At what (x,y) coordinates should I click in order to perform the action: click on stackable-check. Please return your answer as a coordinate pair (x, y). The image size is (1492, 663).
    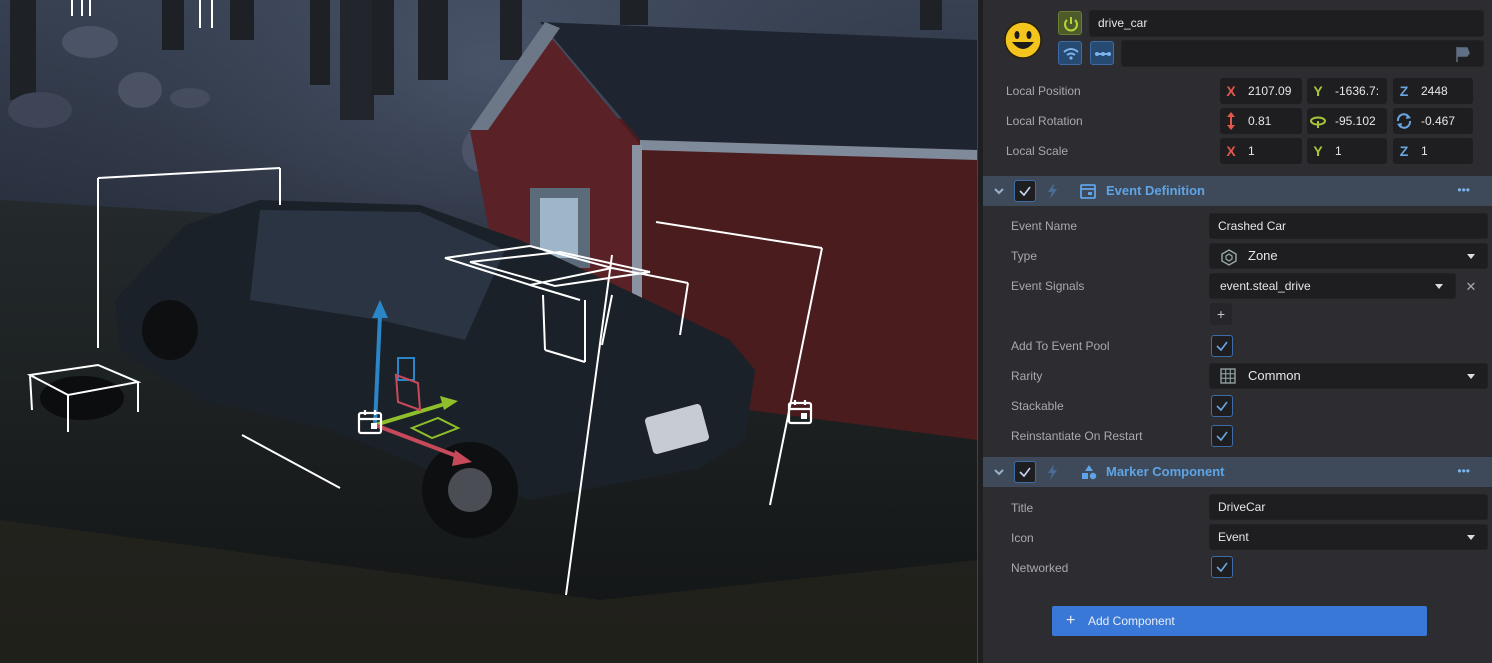
    Looking at the image, I should click on (1222, 406).